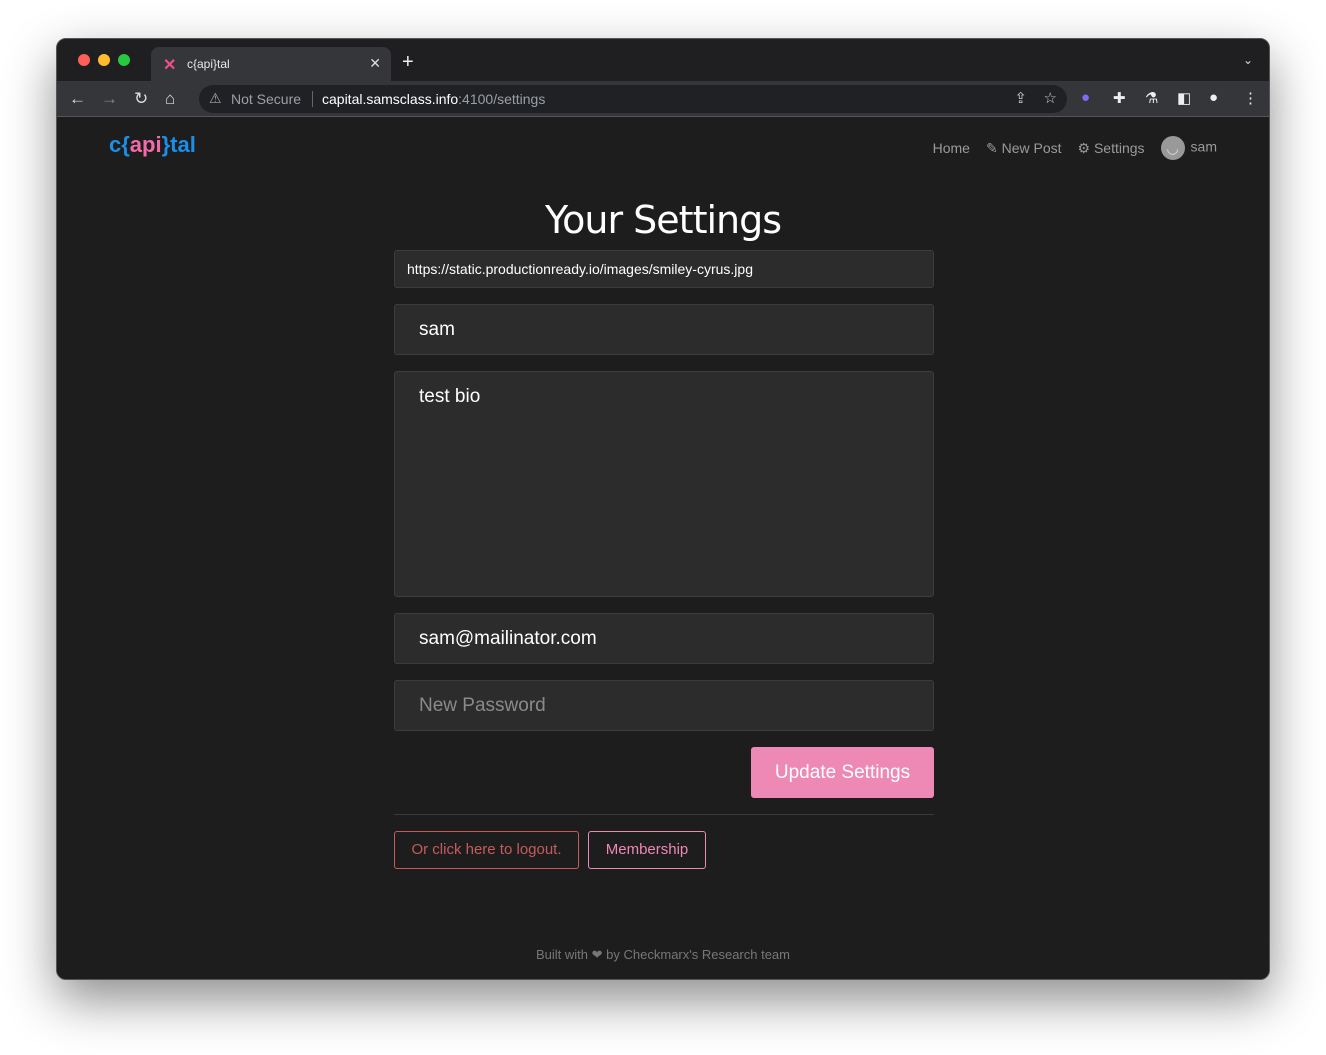 The width and height of the screenshot is (1326, 1055). What do you see at coordinates (145, 144) in the screenshot?
I see `logo-part: api` at bounding box center [145, 144].